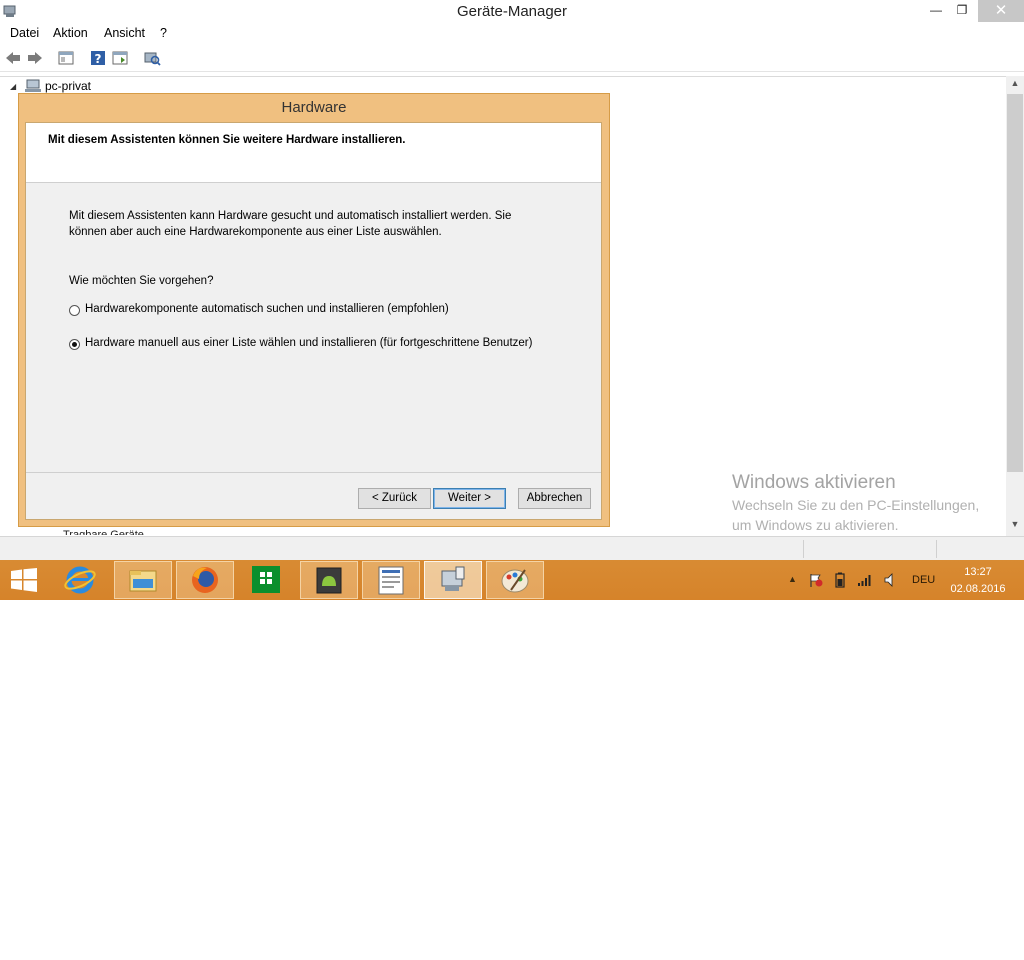 The width and height of the screenshot is (1024, 960). Describe the element at coordinates (469, 498) in the screenshot. I see `next-button: Weiter >` at that location.